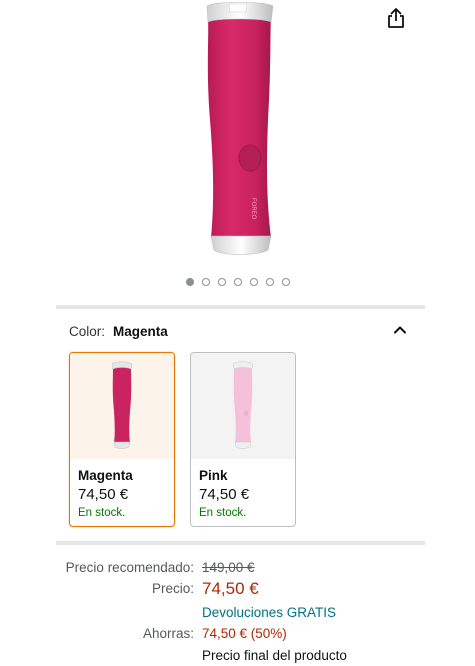  I want to click on rrp-row: Precio recomendado: 149,00 €, so click(246, 568).